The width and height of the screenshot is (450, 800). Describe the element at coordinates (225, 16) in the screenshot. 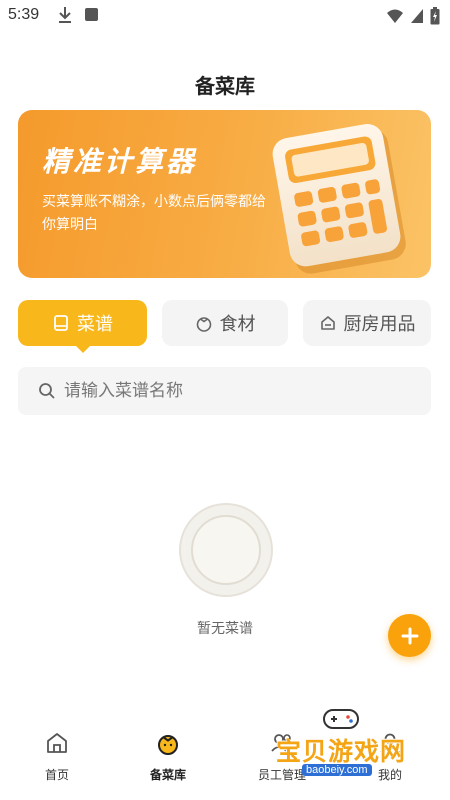

I see `status-bar: 5:39` at that location.